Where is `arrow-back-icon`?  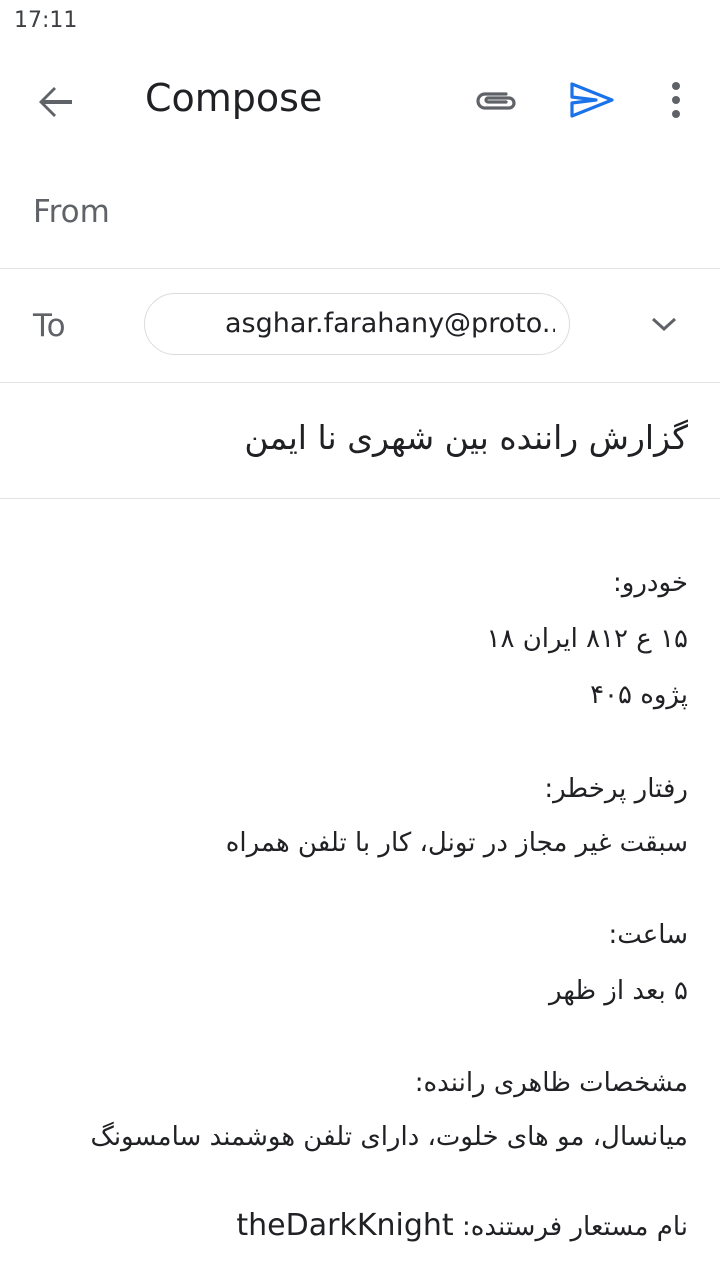
arrow-back-icon is located at coordinates (55, 102).